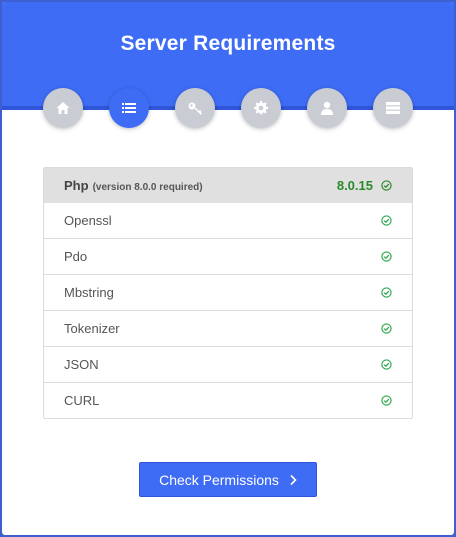  I want to click on key-icon, so click(195, 108).